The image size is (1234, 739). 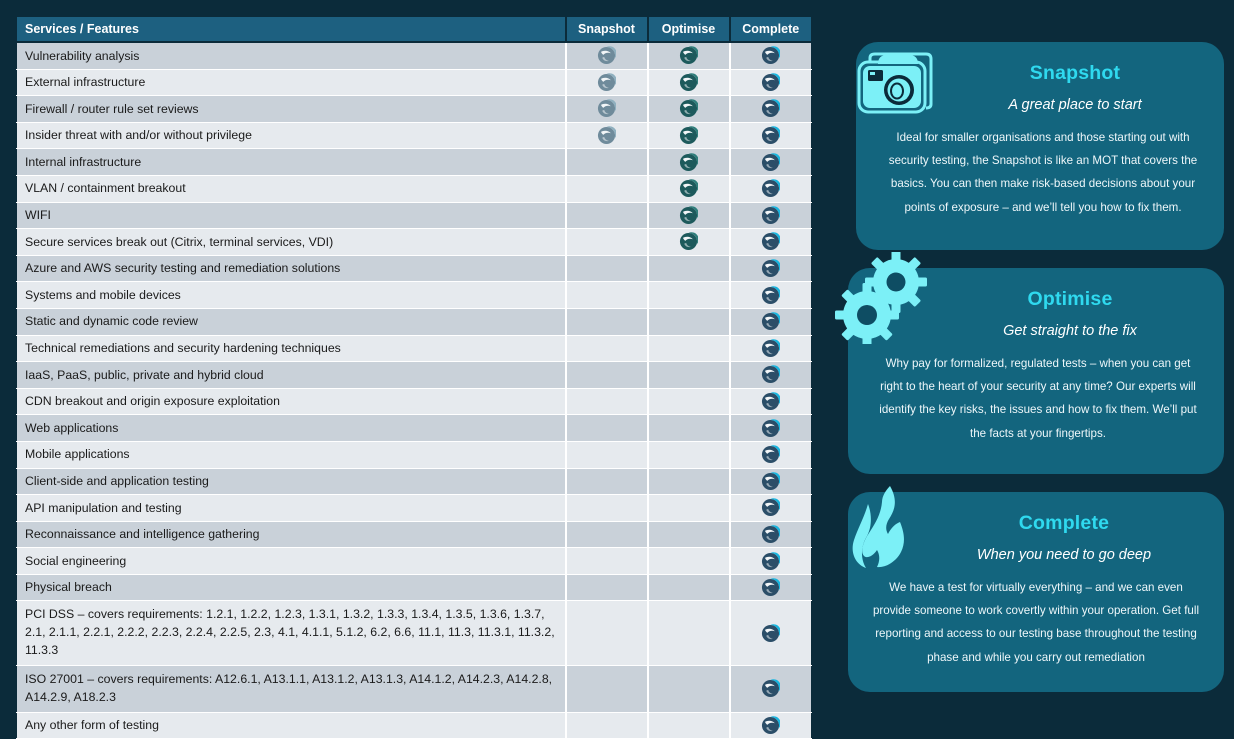 I want to click on table-row: Firewall / router rule set reviews, so click(x=414, y=109).